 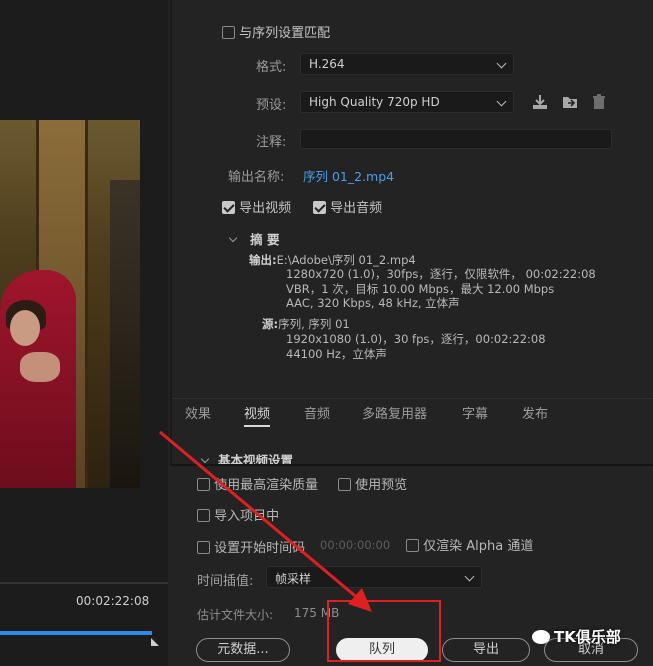 I want to click on max-render-quality-label: 使用最高渲染质量, so click(x=266, y=485).